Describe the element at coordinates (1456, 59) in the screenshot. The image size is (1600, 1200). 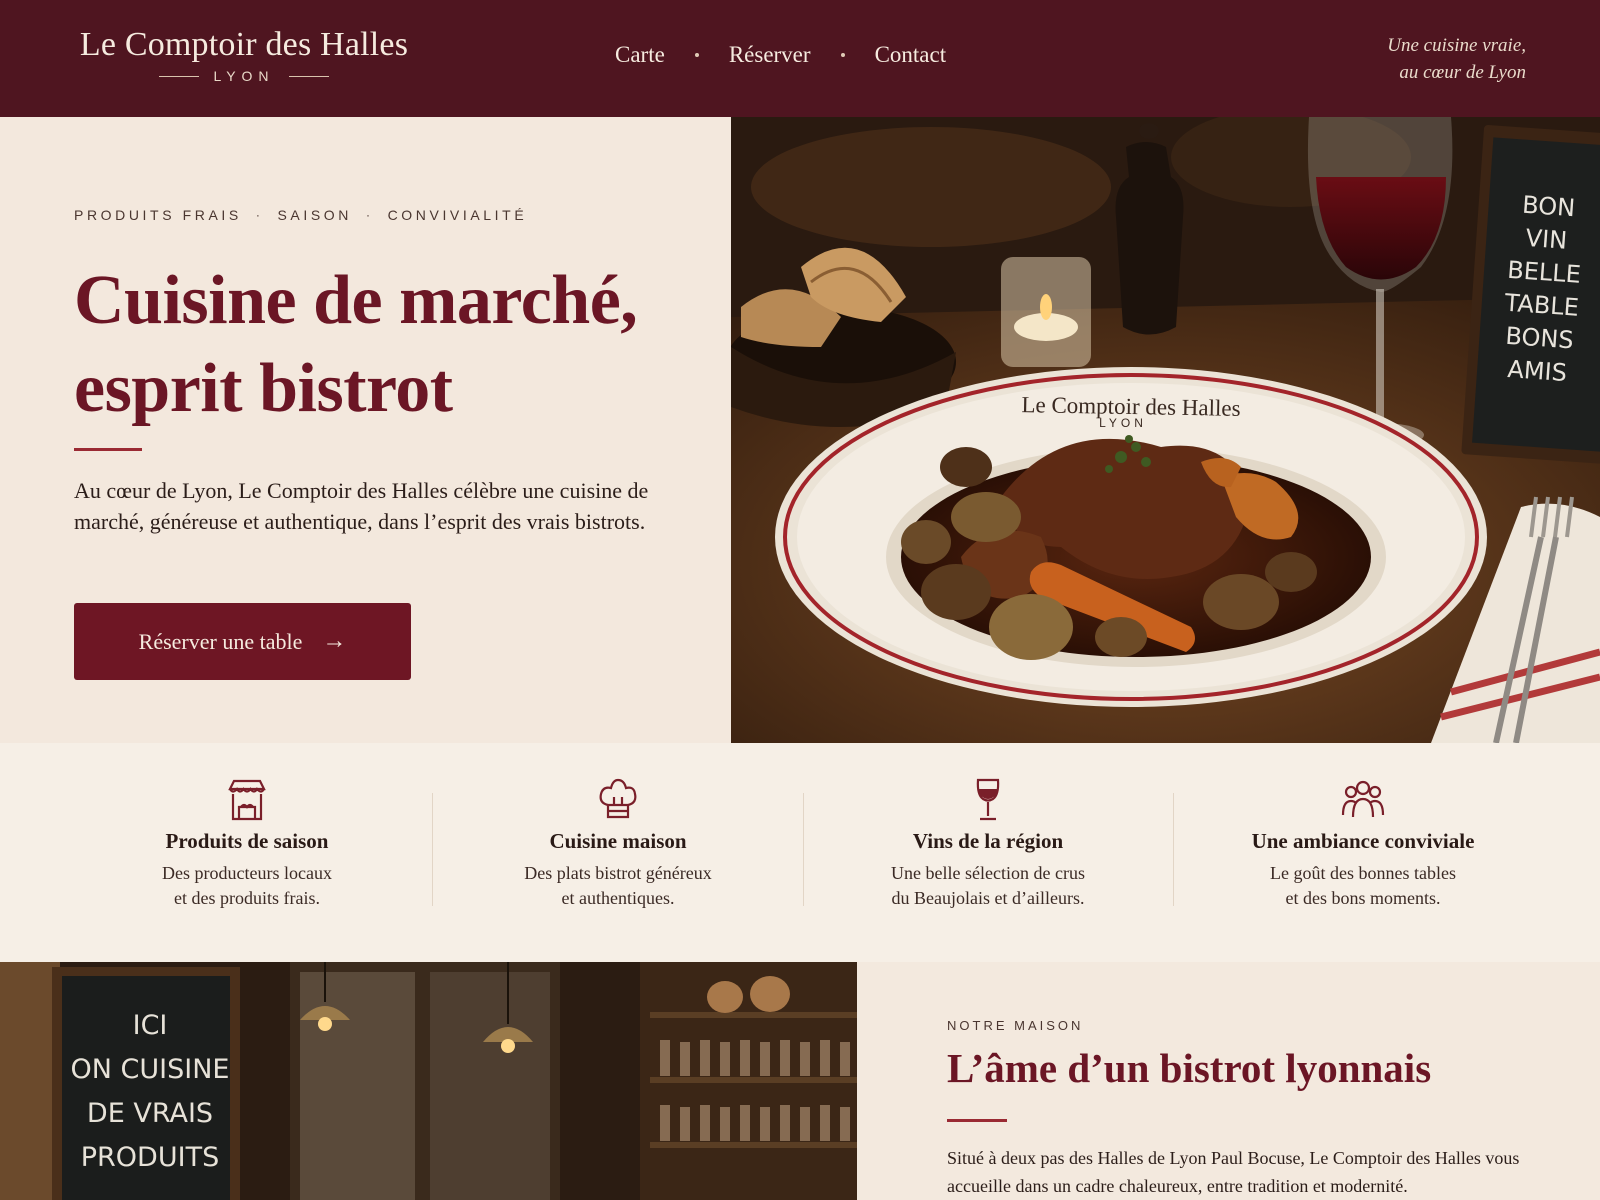
I see `header-tagline: Une cuisine vraie, au cœur de Lyon` at that location.